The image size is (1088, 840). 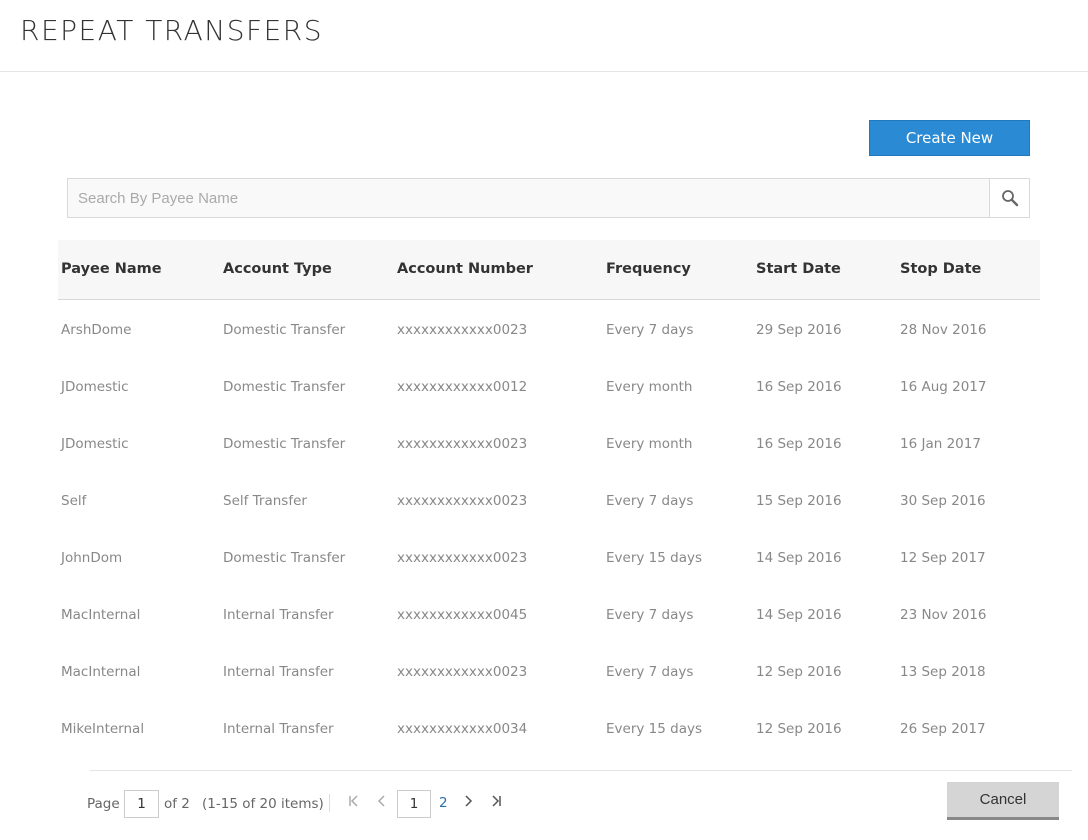 What do you see at coordinates (91, 558) in the screenshot?
I see `cell-payee-name: JohnDom` at bounding box center [91, 558].